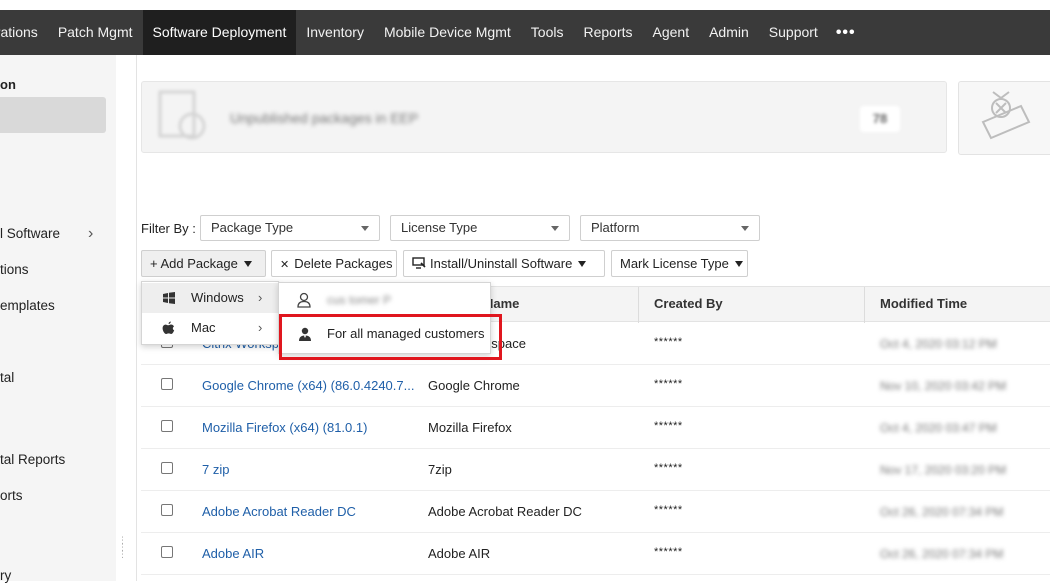  Describe the element at coordinates (215, 469) in the screenshot. I see `package-name-link: 7 zip` at that location.